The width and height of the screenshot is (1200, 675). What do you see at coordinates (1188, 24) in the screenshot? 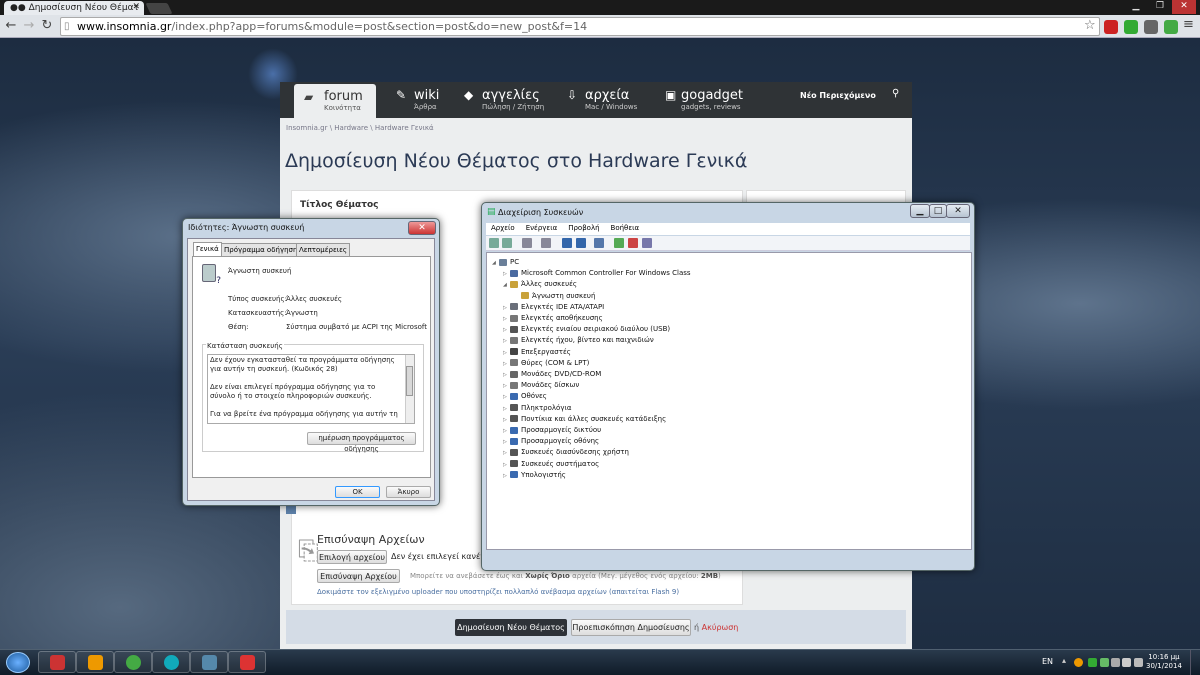
I see `menu-icon: ≡` at bounding box center [1188, 24].